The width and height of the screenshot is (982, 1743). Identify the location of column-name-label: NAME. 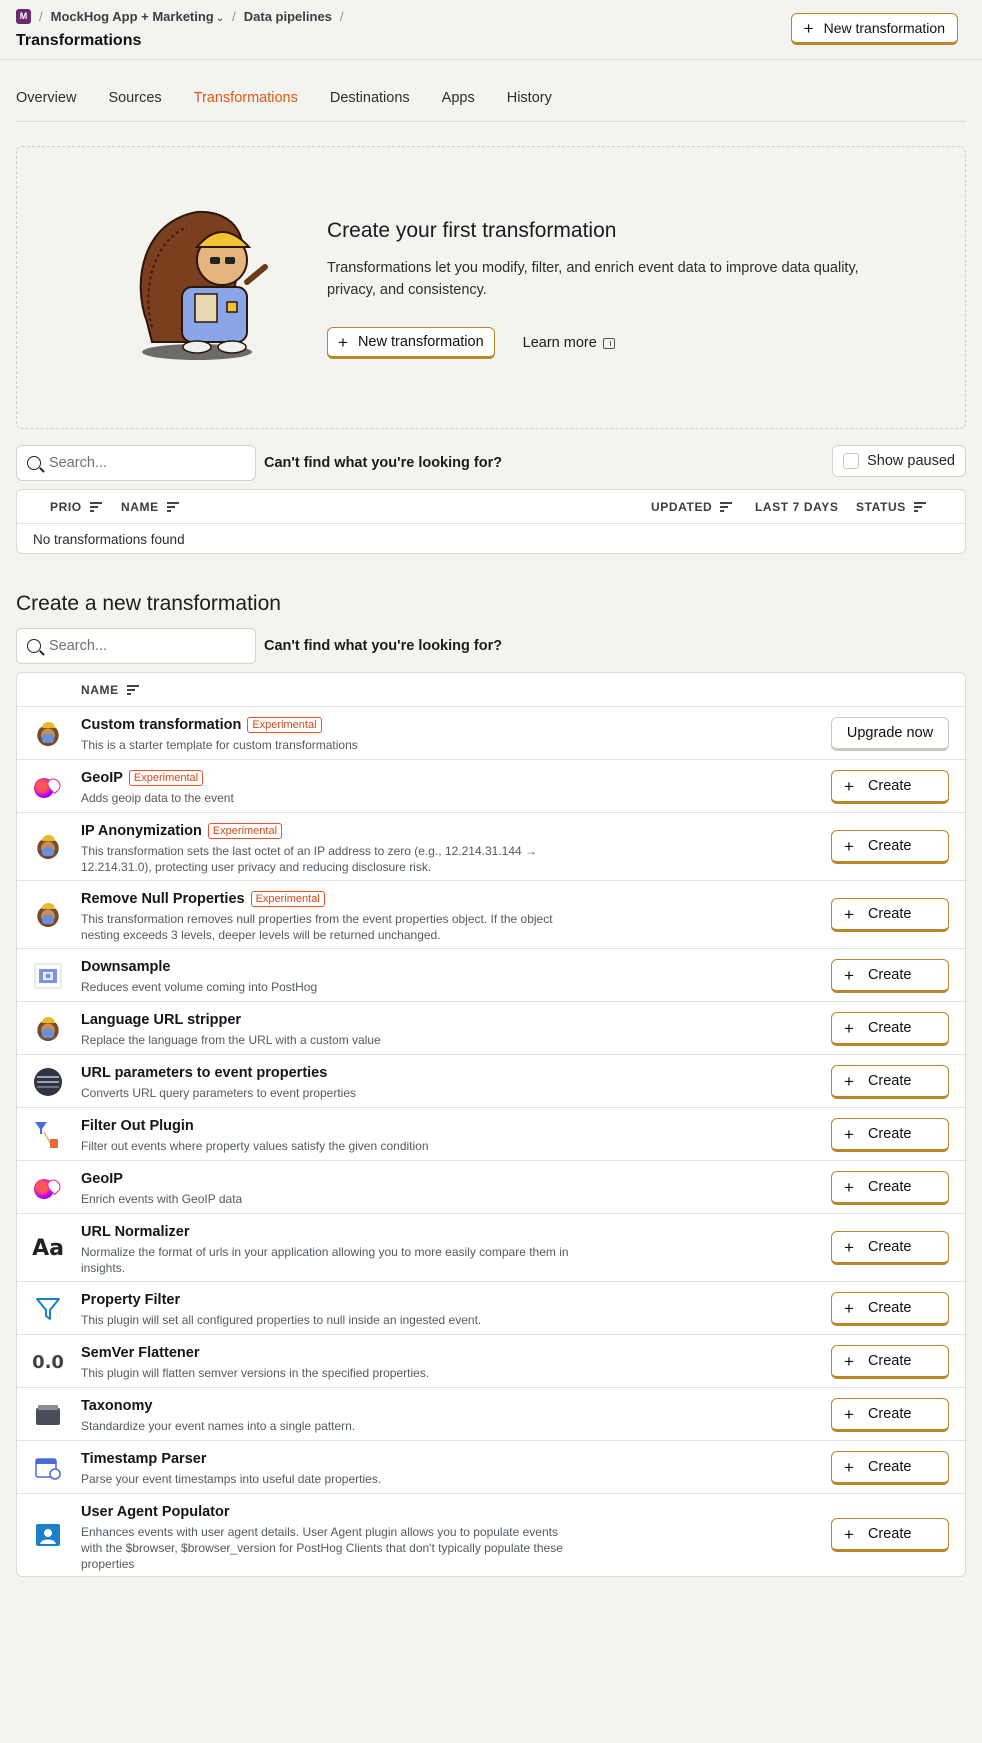
(140, 507).